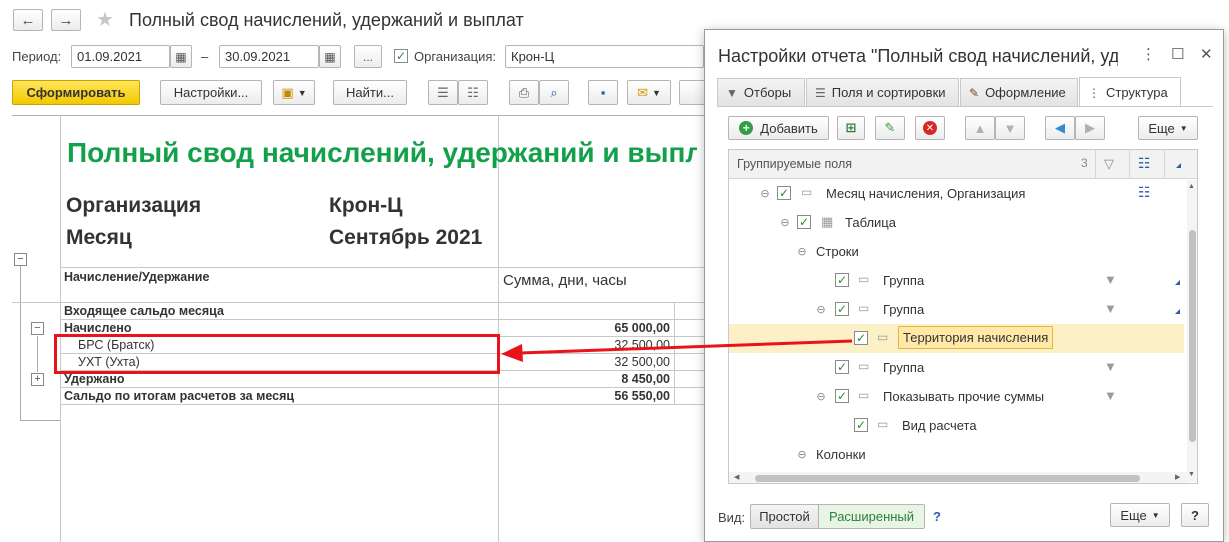 The image size is (1229, 542). I want to click on arrow-head, so click(512, 353).